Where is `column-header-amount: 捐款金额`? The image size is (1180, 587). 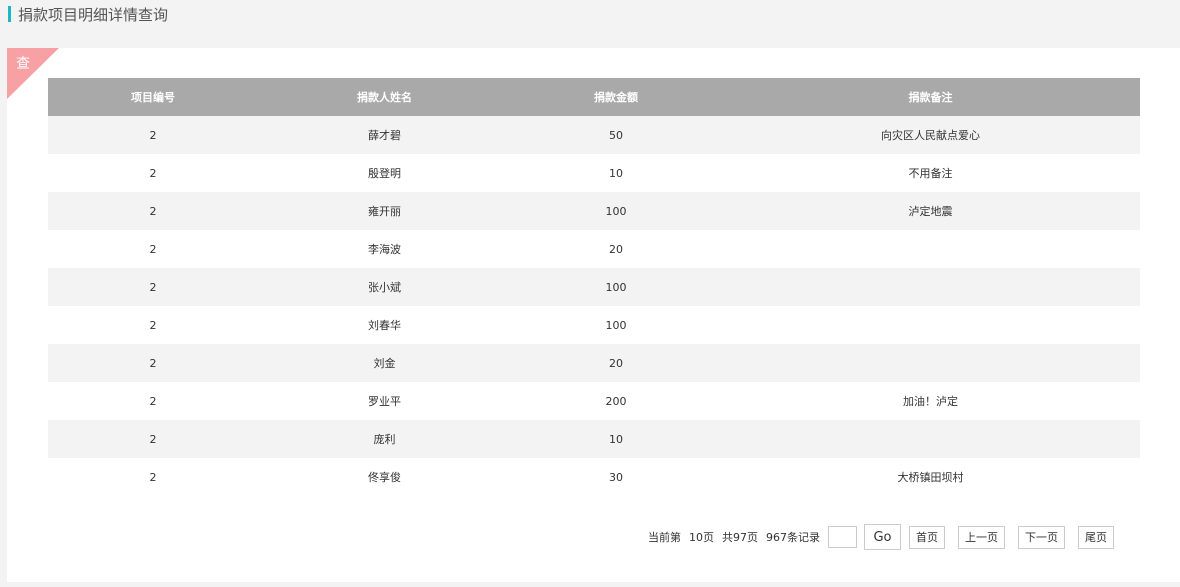
column-header-amount: 捐款金额 is located at coordinates (616, 97).